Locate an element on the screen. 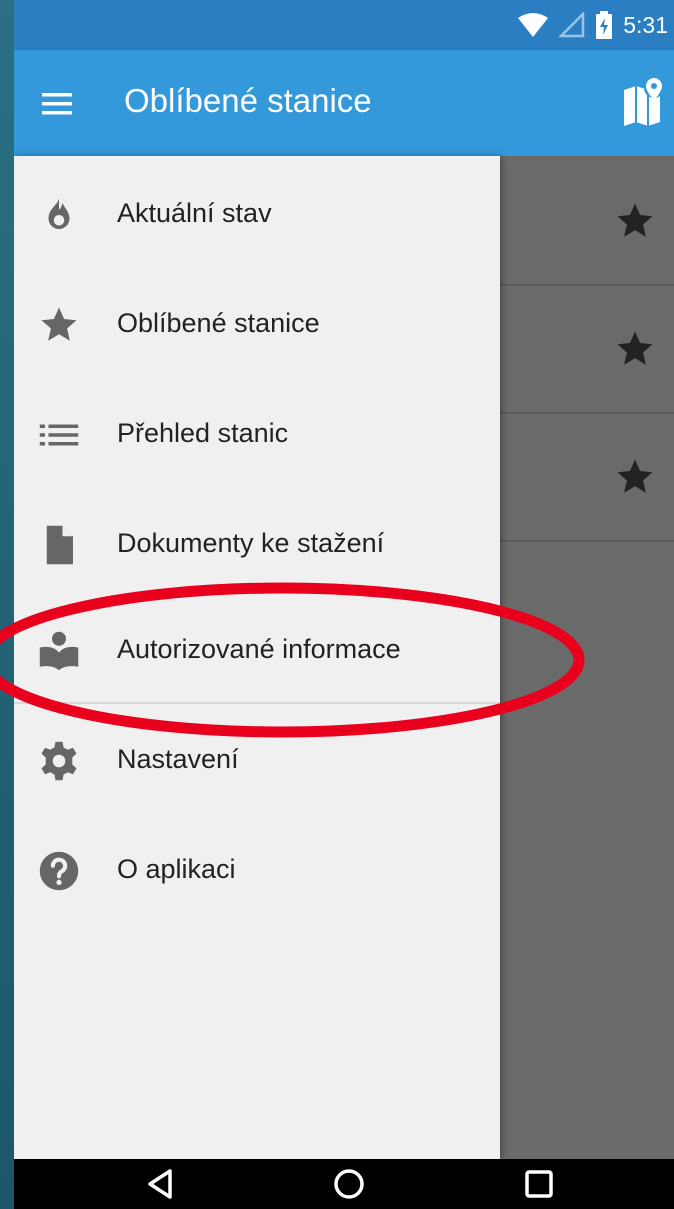 The width and height of the screenshot is (674, 1209). app-bar: Oblíbené stanice is located at coordinates (344, 103).